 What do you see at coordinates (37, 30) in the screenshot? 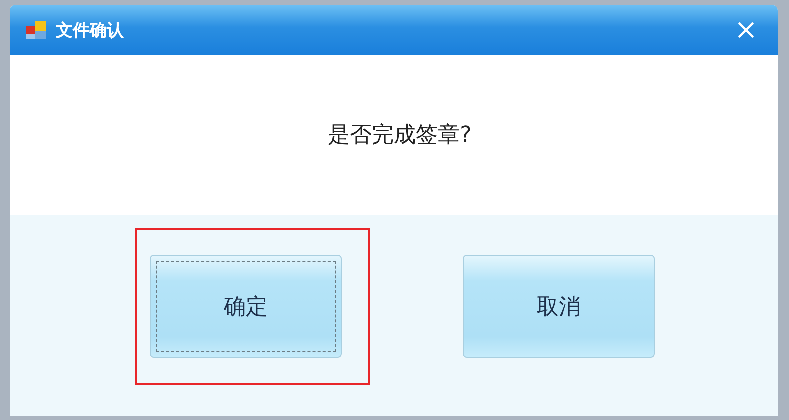
I see `app-icon` at bounding box center [37, 30].